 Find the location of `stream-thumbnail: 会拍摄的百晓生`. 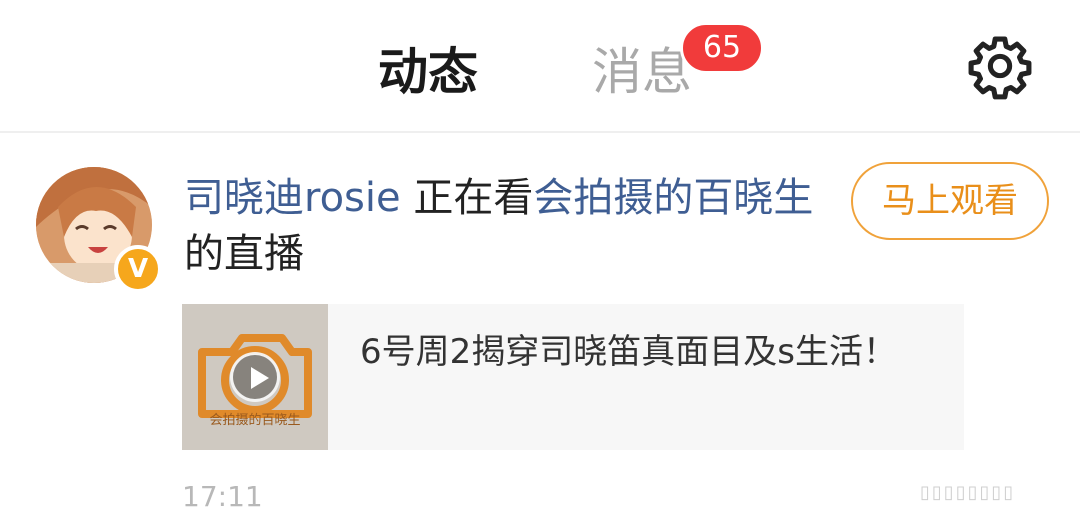

stream-thumbnail: 会拍摄的百晓生 is located at coordinates (255, 377).